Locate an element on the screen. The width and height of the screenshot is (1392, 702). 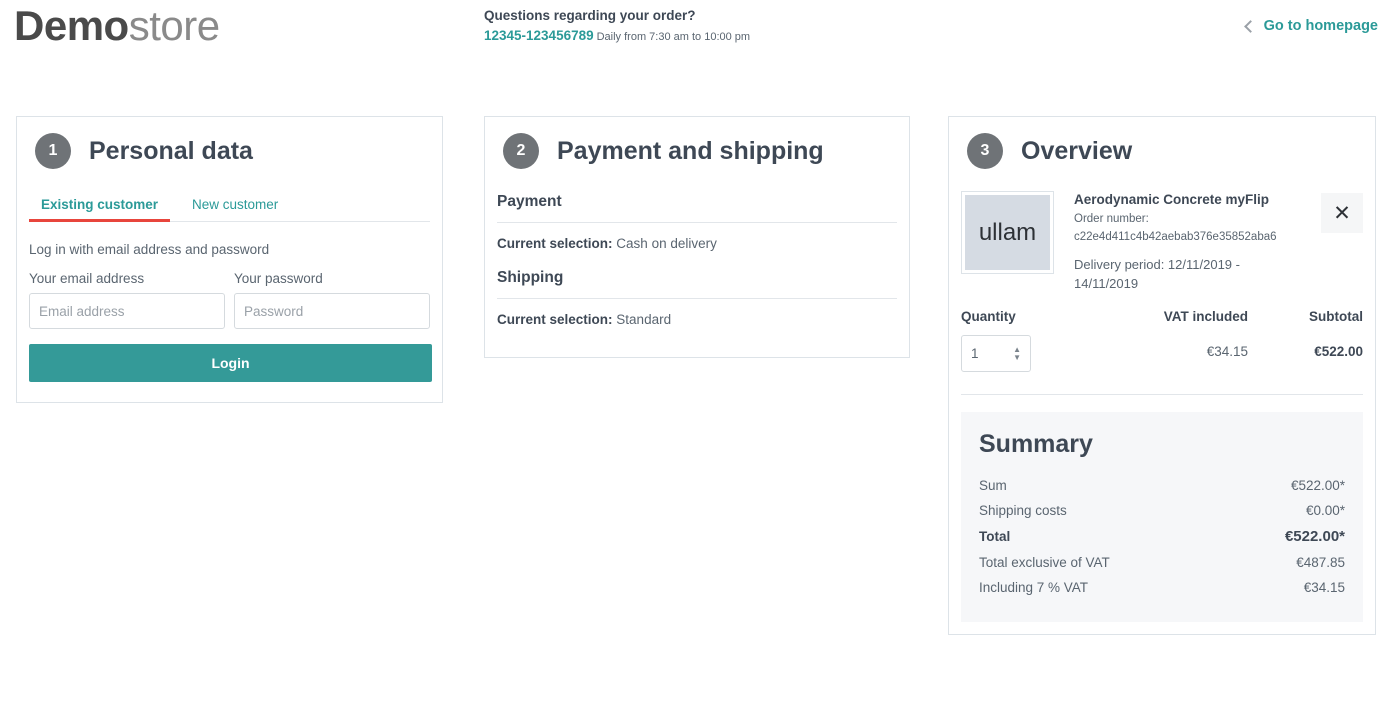
login-fields: Your email address Your password is located at coordinates (229, 293).